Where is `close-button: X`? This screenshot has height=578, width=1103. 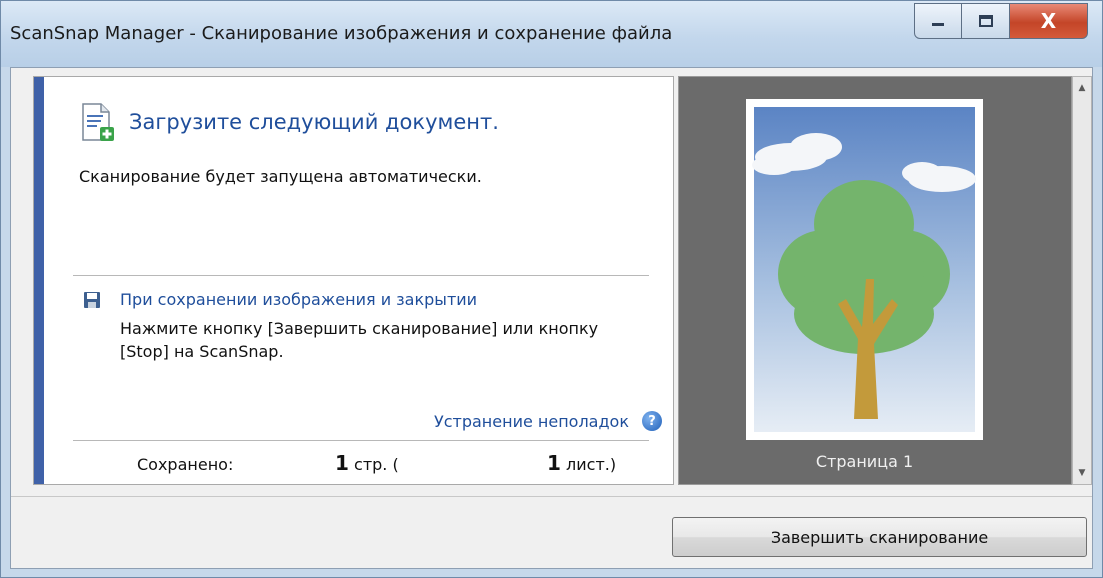 close-button: X is located at coordinates (1049, 21).